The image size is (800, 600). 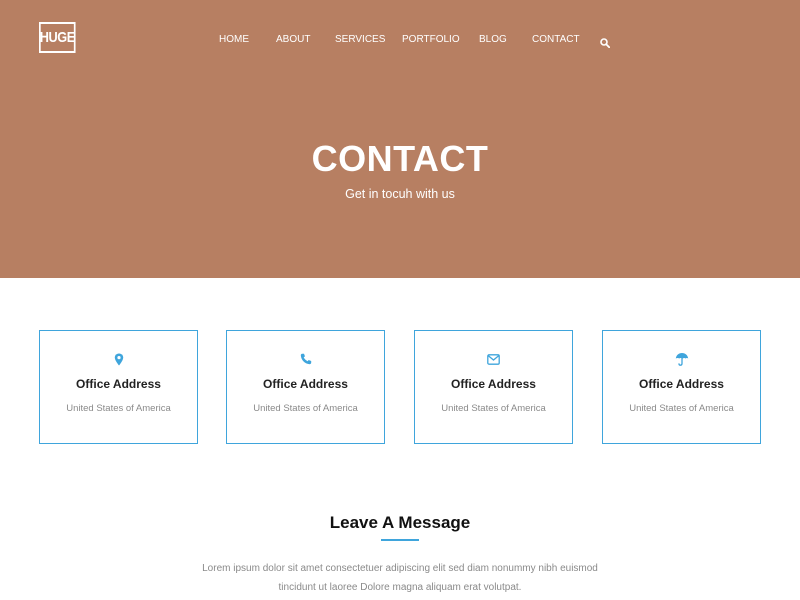 What do you see at coordinates (293, 39) in the screenshot?
I see `nav-item-about: ABOUT` at bounding box center [293, 39].